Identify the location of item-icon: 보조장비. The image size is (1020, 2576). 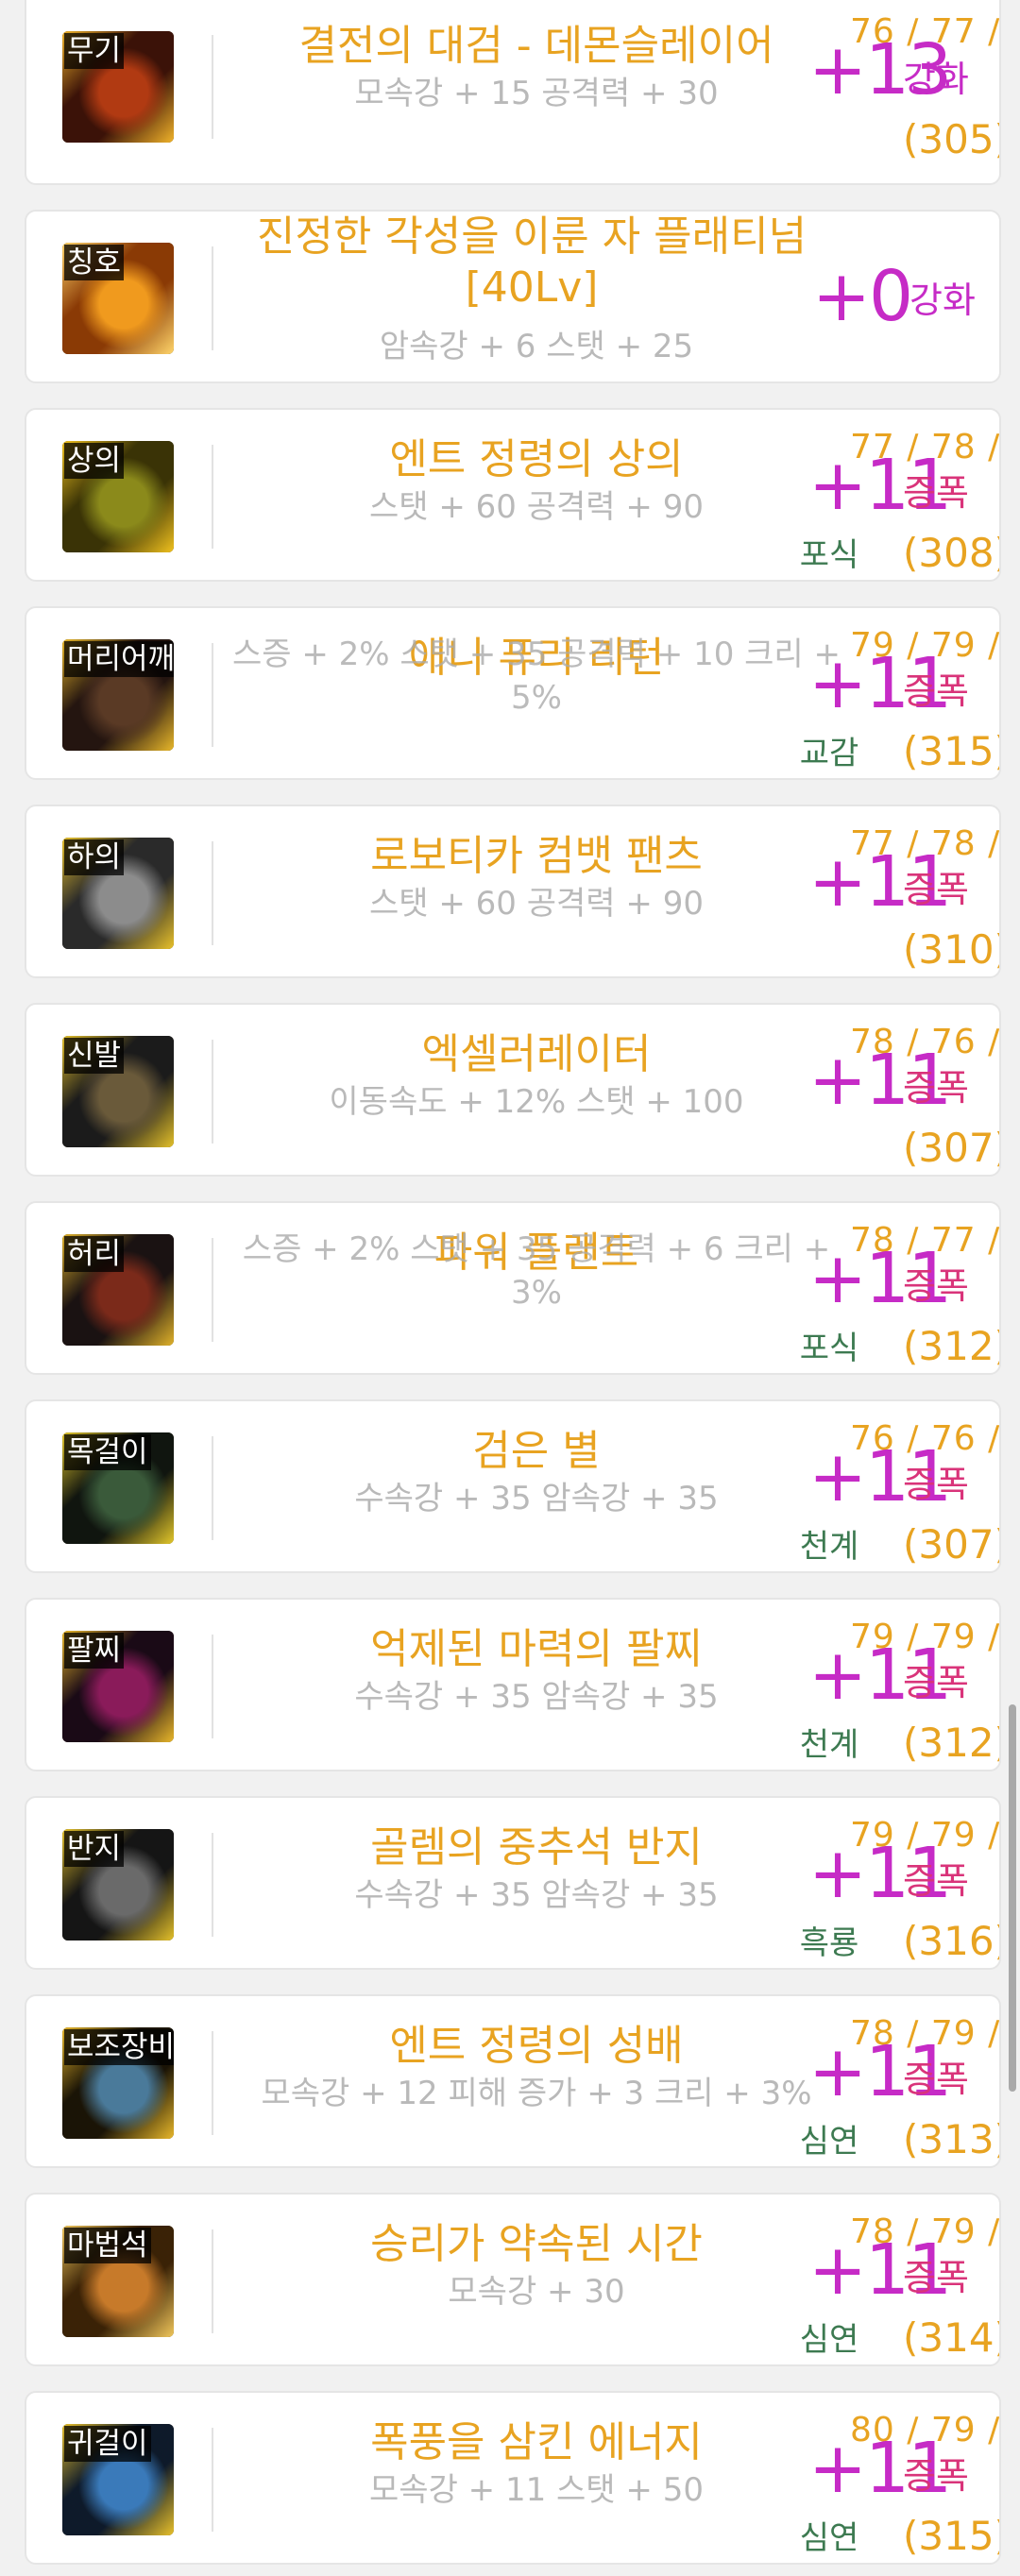
(118, 2083).